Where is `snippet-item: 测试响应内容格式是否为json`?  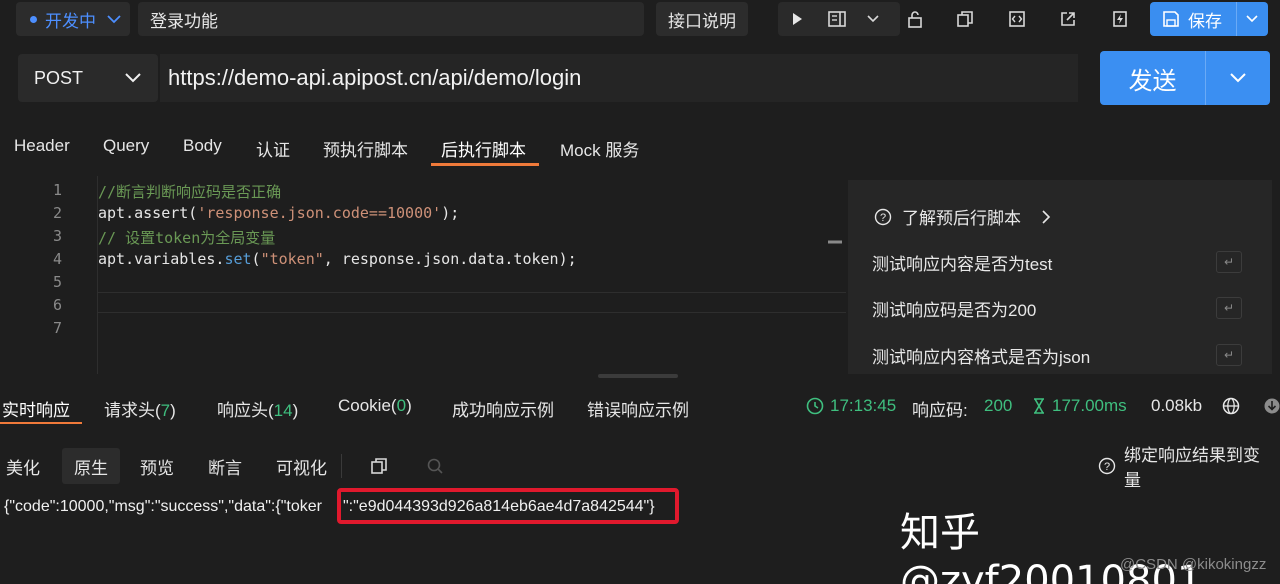 snippet-item: 测试响应内容格式是否为json is located at coordinates (981, 355).